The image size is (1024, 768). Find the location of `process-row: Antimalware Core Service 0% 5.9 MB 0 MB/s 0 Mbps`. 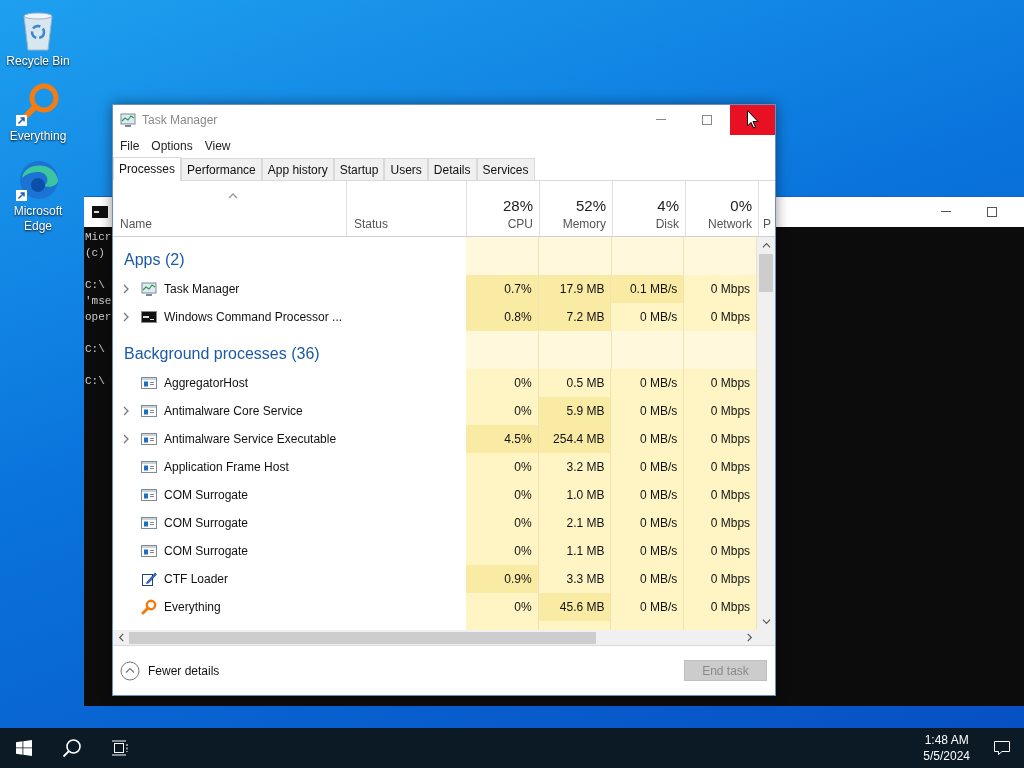

process-row: Antimalware Core Service 0% 5.9 MB 0 MB/s 0 Mbps is located at coordinates (435, 411).